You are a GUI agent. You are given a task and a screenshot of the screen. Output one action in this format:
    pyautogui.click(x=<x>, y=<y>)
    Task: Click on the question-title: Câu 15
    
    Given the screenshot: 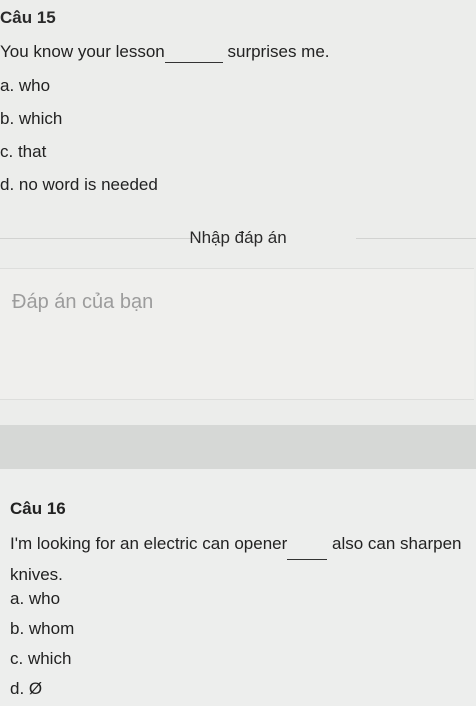 What is the action you would take?
    pyautogui.click(x=28, y=17)
    